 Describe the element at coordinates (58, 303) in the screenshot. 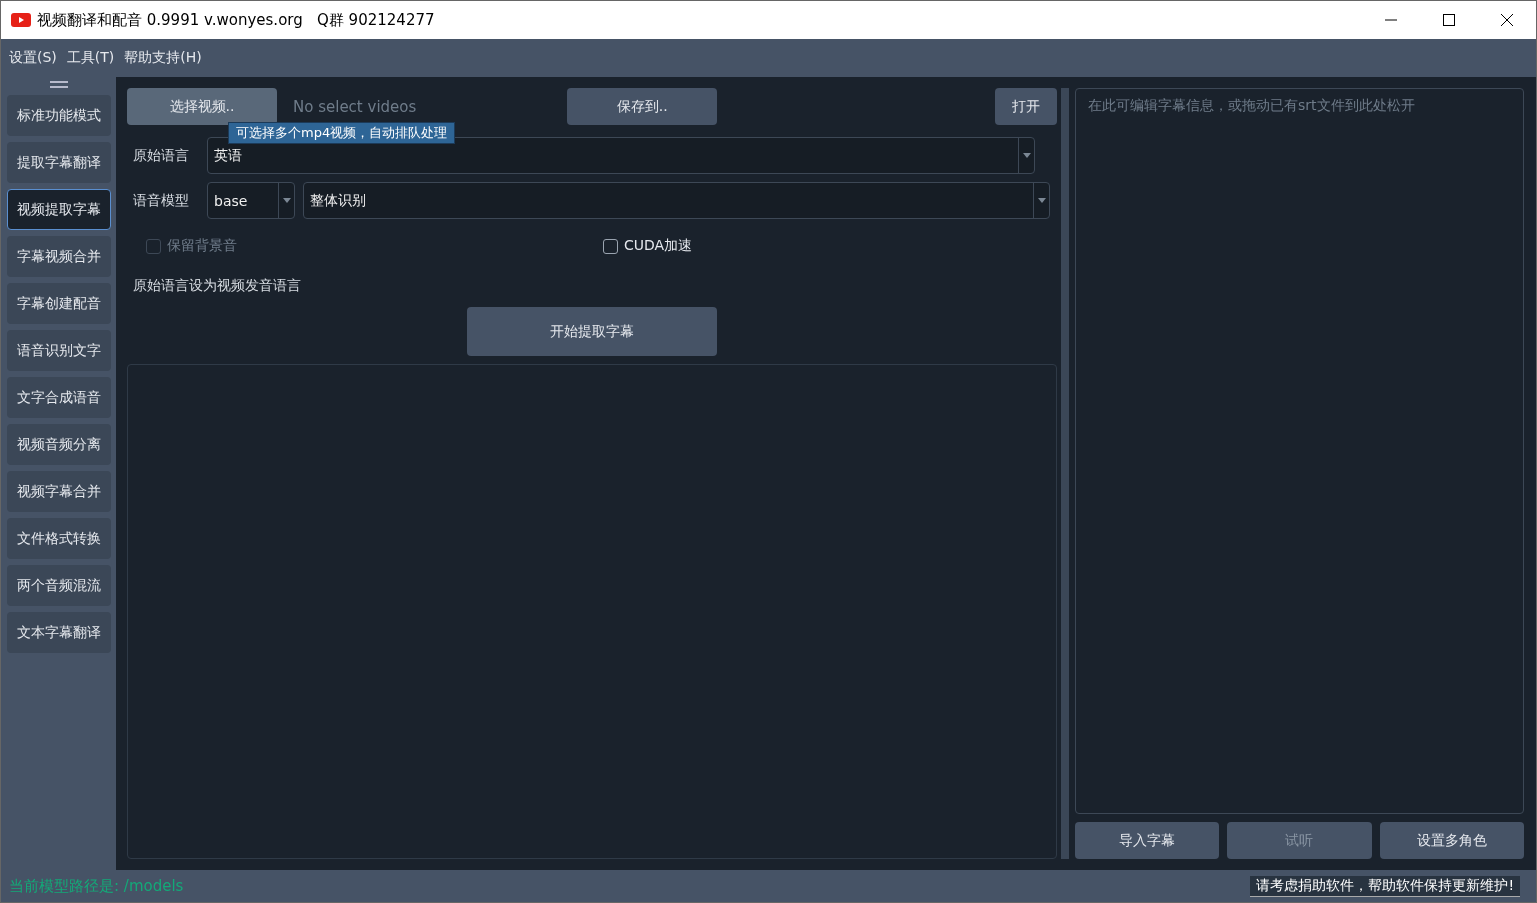

I see `sidebar-item: 字幕创建配音` at that location.